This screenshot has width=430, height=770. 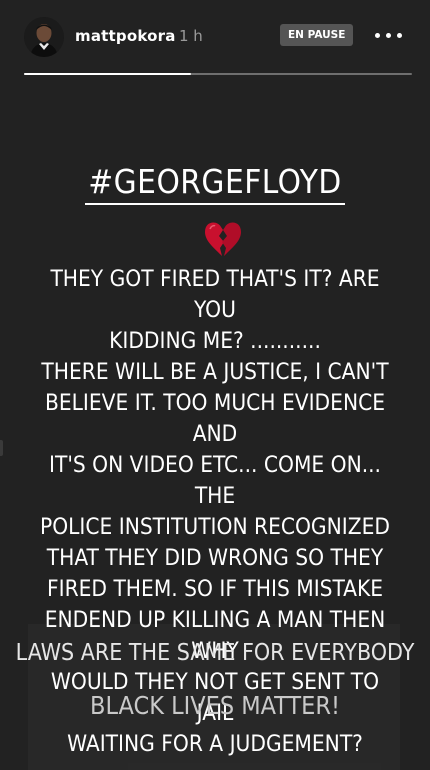 What do you see at coordinates (1, 448) in the screenshot?
I see `previous-story-handle` at bounding box center [1, 448].